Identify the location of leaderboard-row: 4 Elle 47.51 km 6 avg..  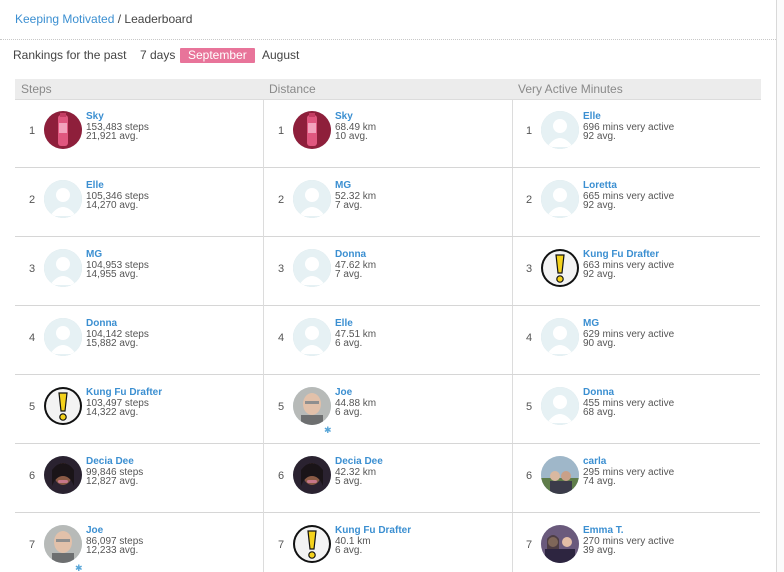
(388, 340).